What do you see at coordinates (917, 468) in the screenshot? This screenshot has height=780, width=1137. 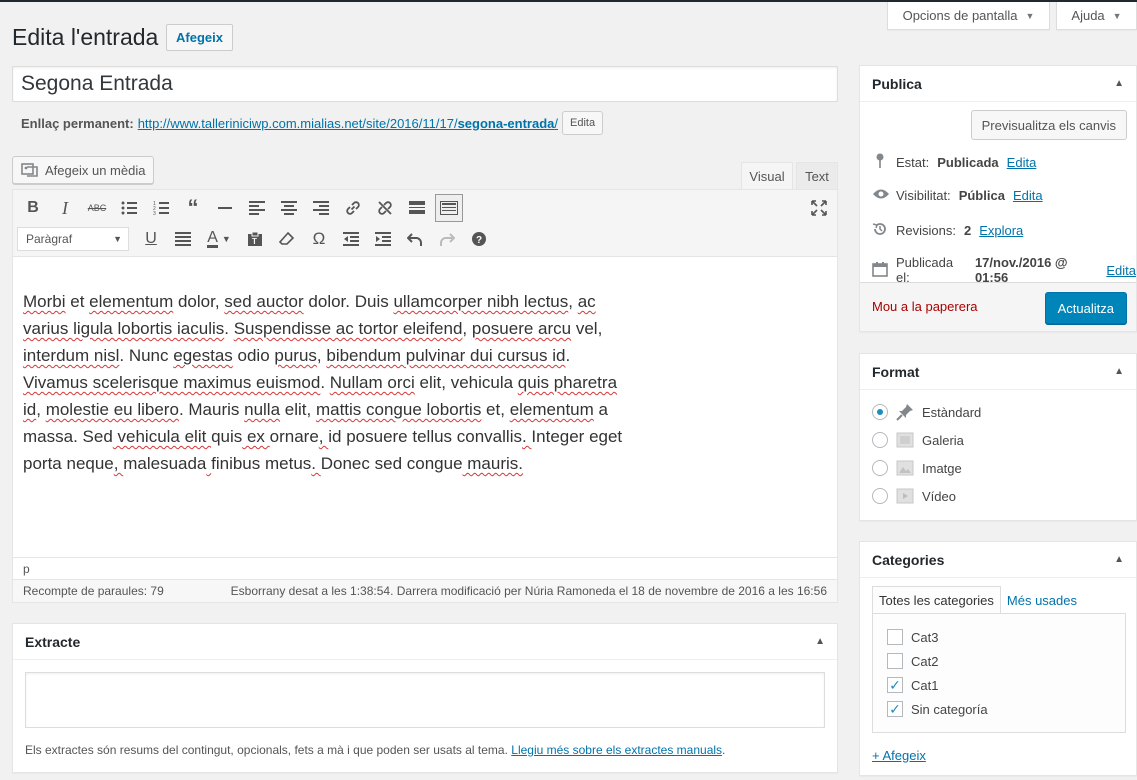 I see `format-option: Imatge` at bounding box center [917, 468].